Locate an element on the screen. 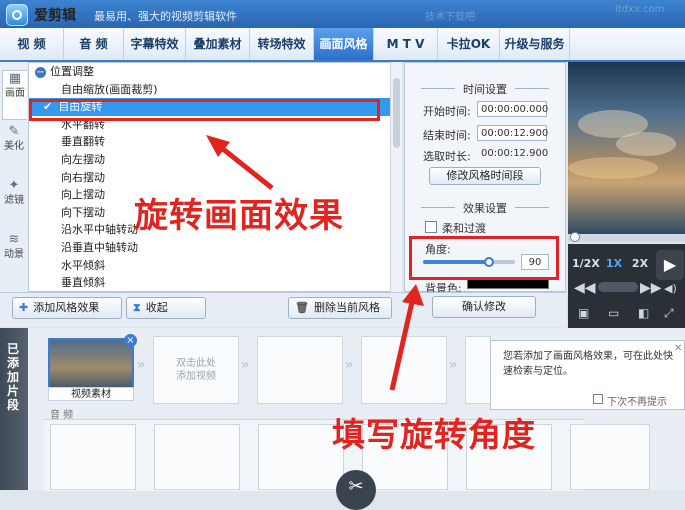 The width and height of the screenshot is (685, 510). annotation-arrow-top is located at coordinates (245, 166).